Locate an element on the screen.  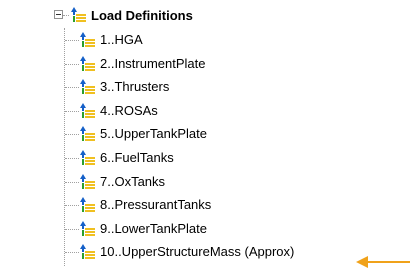
tree-root-load-definitions: Load Definitions is located at coordinates (205, 16).